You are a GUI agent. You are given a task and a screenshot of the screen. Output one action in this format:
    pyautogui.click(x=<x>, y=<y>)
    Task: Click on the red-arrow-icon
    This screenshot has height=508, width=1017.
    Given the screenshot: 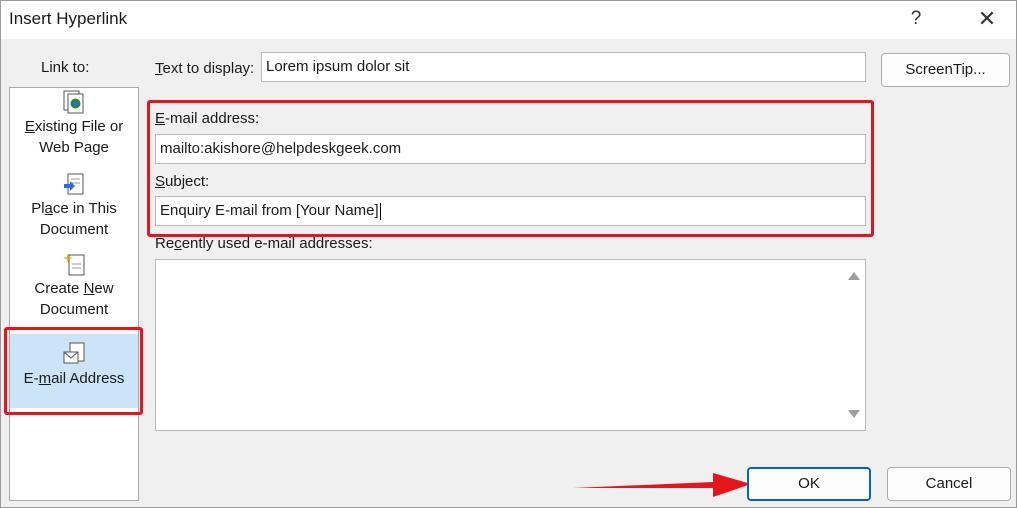 What is the action you would take?
    pyautogui.click(x=662, y=485)
    